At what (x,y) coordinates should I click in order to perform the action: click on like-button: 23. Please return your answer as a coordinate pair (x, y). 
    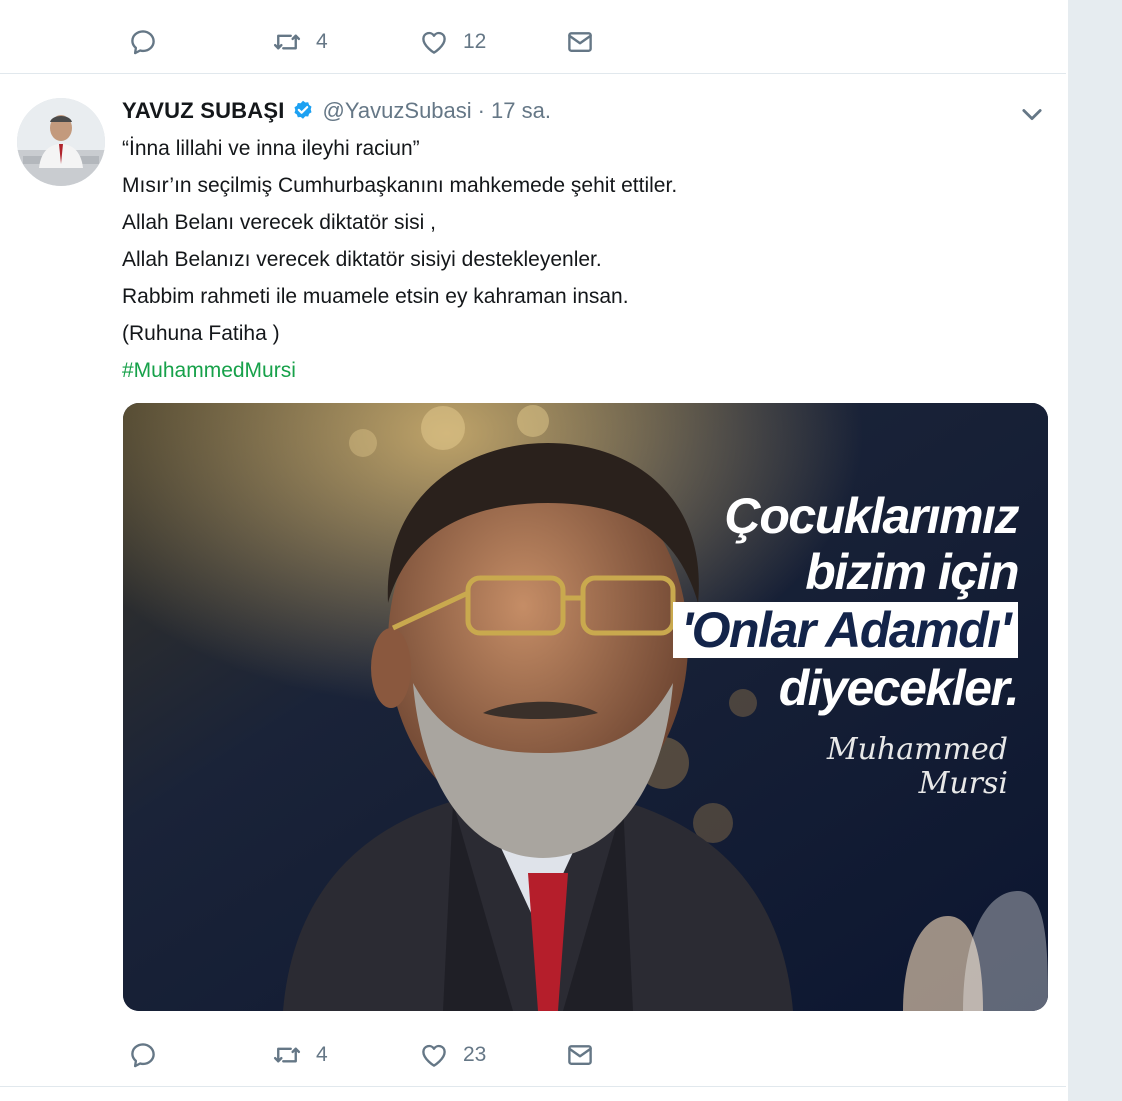
    Looking at the image, I should click on (452, 1055).